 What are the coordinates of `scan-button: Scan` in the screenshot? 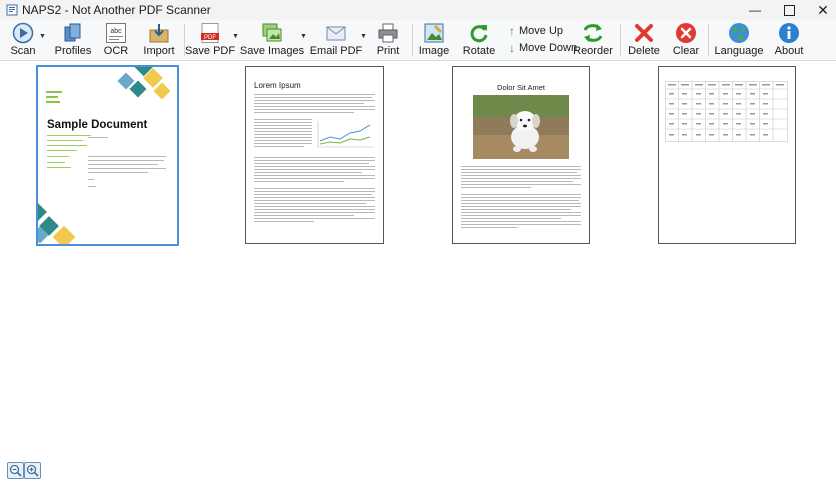 It's located at (23, 40).